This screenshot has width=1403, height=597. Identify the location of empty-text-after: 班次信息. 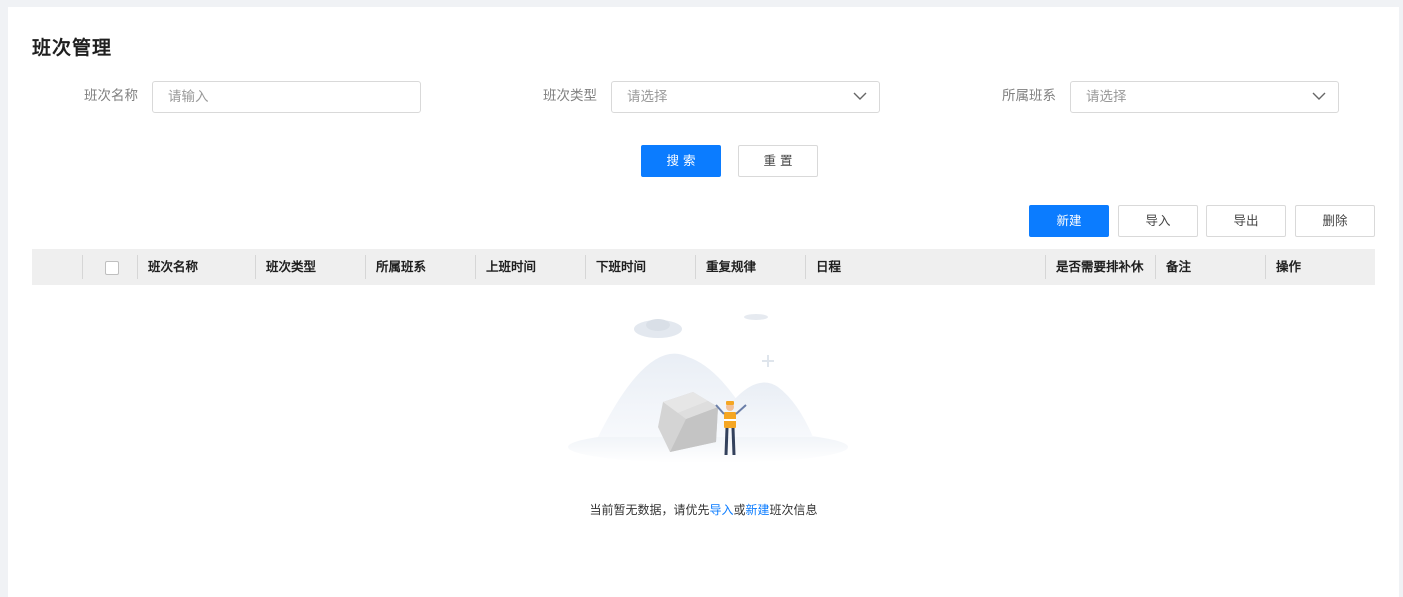
(793, 510).